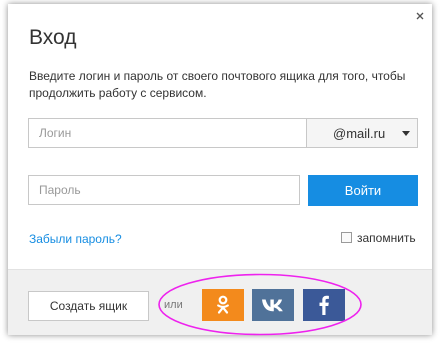 The height and width of the screenshot is (346, 447). What do you see at coordinates (386, 238) in the screenshot?
I see `remember-label: запомнить` at bounding box center [386, 238].